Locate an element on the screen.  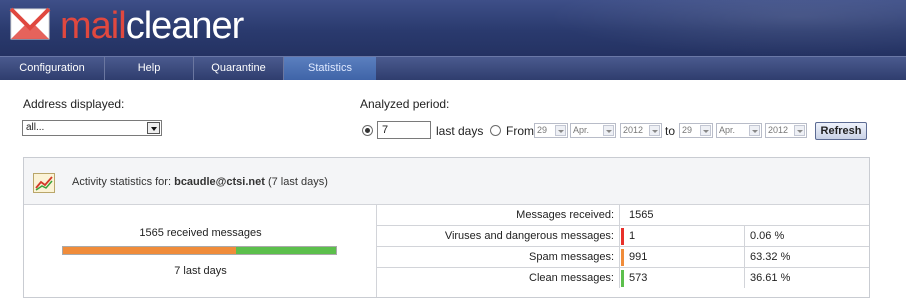
stat-label: Messages received: is located at coordinates (498, 215).